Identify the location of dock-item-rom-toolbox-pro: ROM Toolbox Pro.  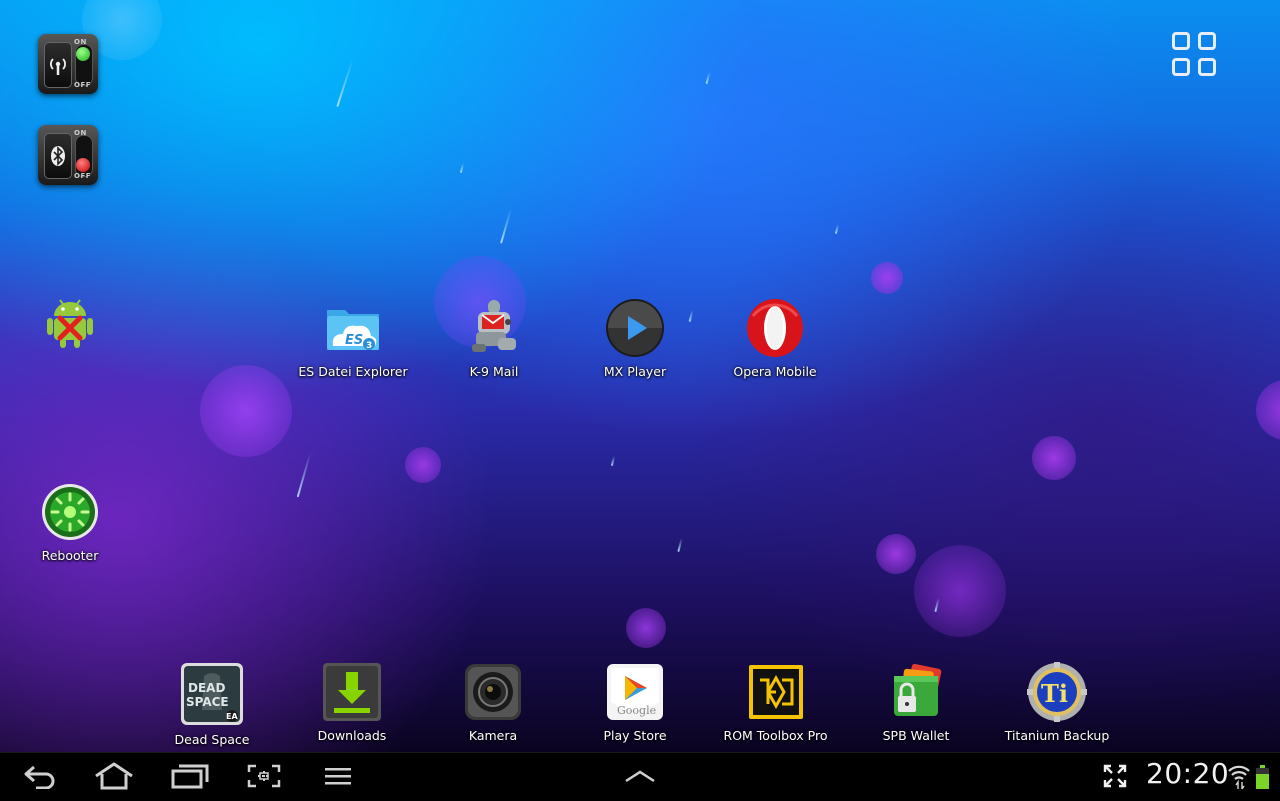
(775, 702).